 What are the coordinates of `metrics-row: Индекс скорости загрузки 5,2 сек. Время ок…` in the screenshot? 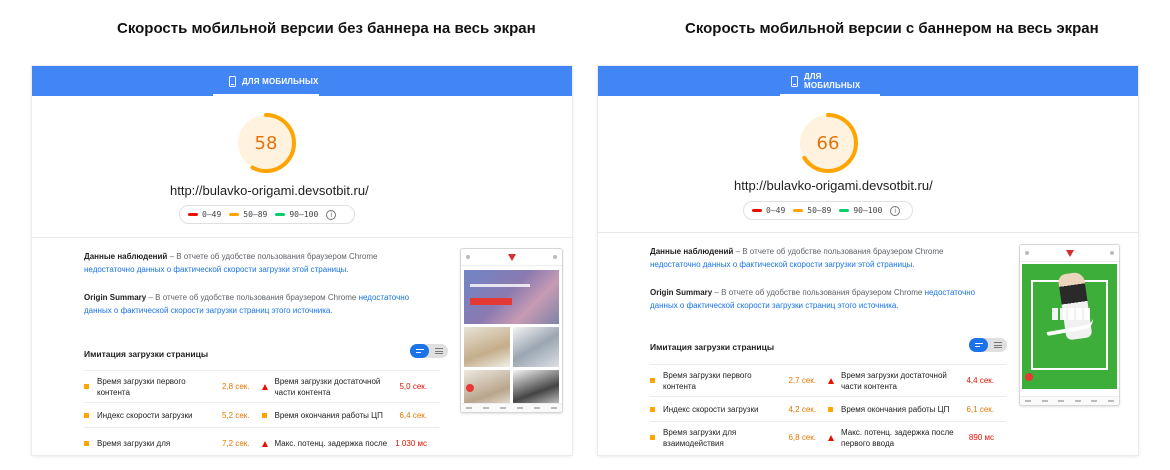 It's located at (261, 414).